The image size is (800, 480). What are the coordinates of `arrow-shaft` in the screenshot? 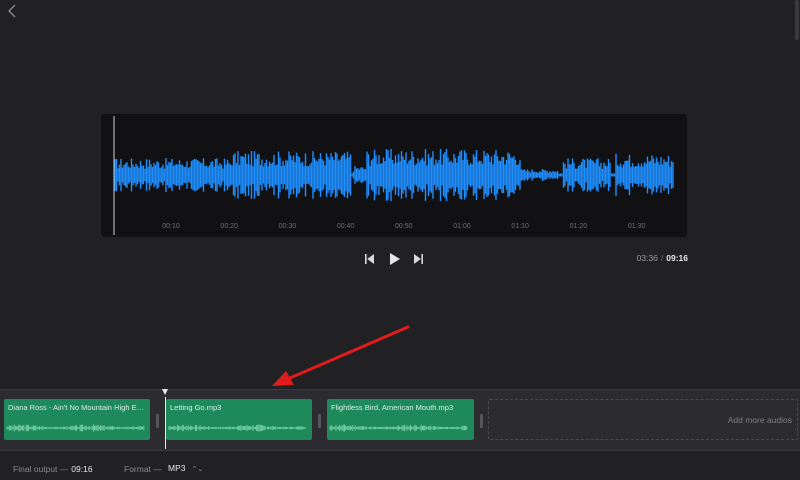 It's located at (349, 352).